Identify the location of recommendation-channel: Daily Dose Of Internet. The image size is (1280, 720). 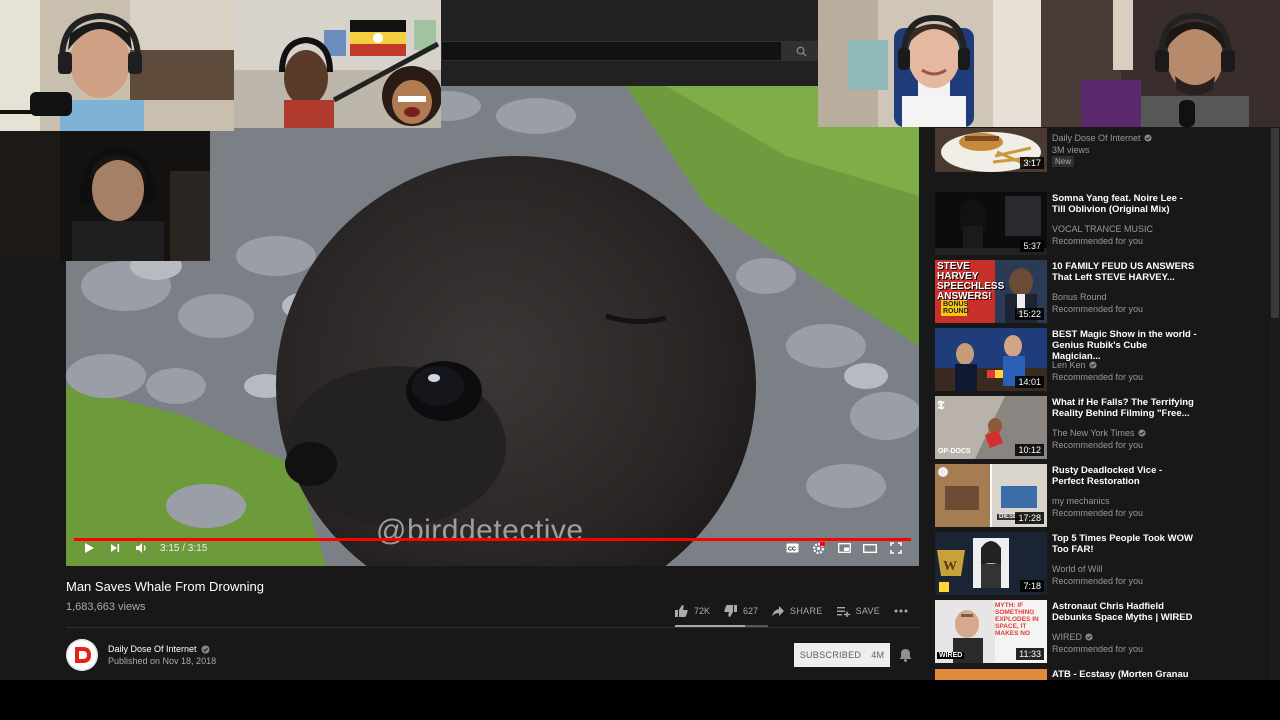
(1102, 138).